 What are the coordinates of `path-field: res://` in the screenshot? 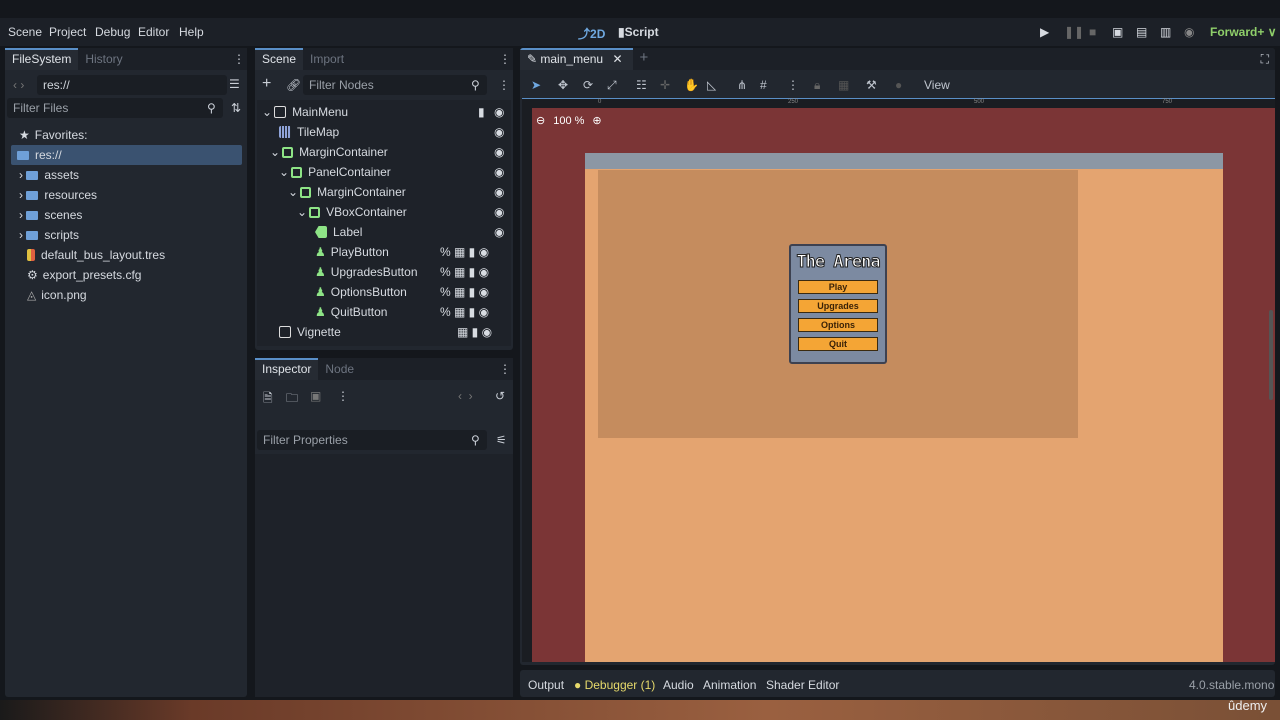 It's located at (132, 85).